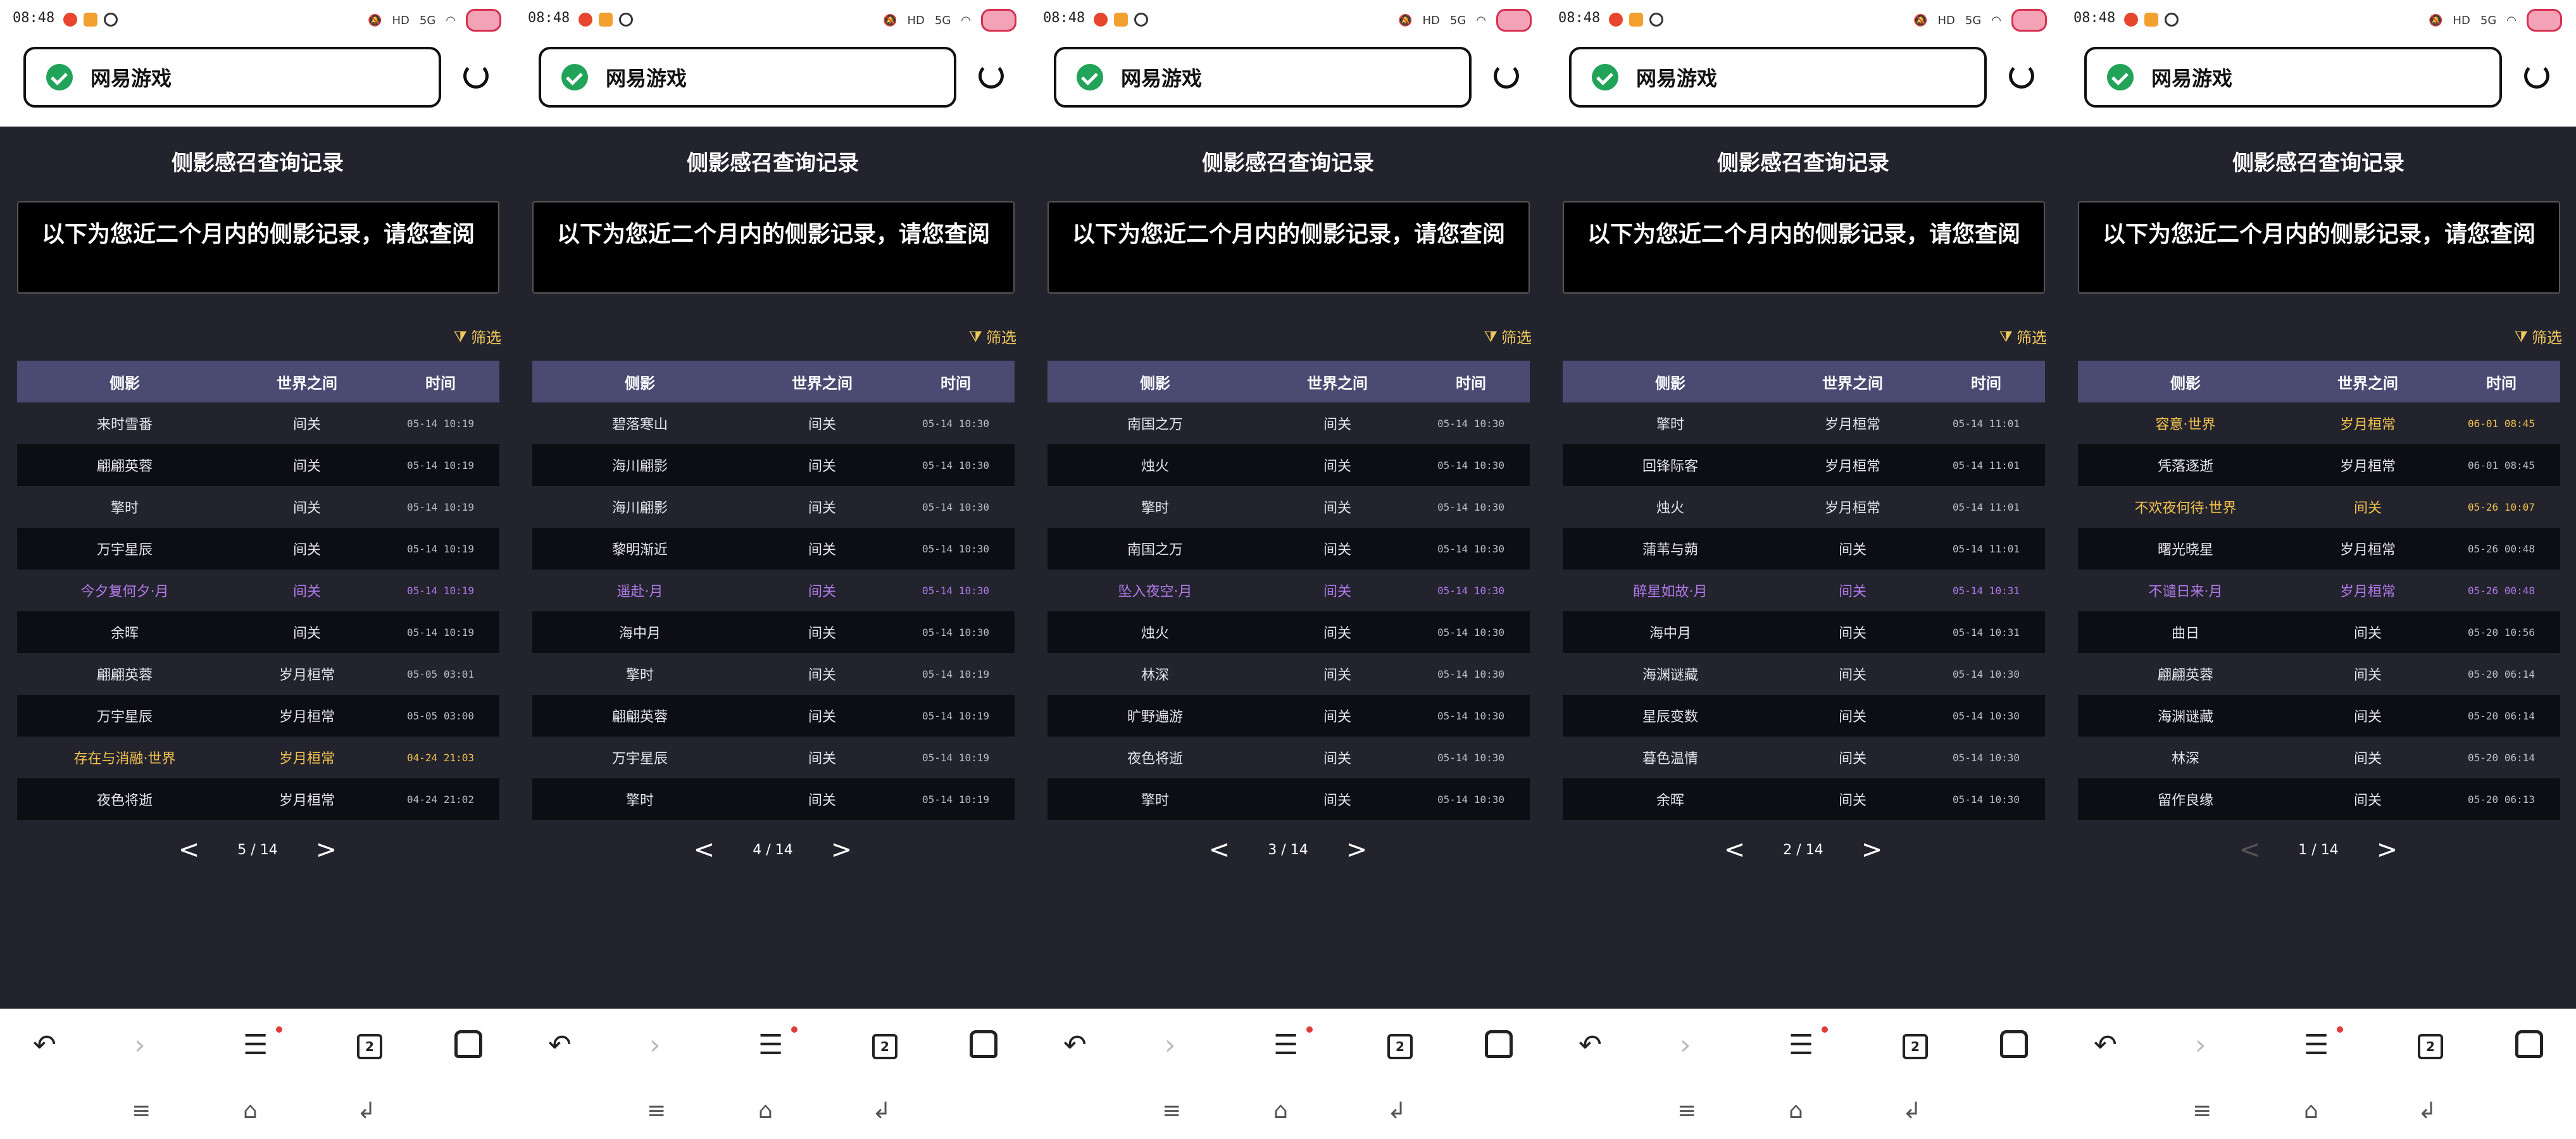 The height and width of the screenshot is (1139, 2576). I want to click on column-header: 世界之间, so click(307, 383).